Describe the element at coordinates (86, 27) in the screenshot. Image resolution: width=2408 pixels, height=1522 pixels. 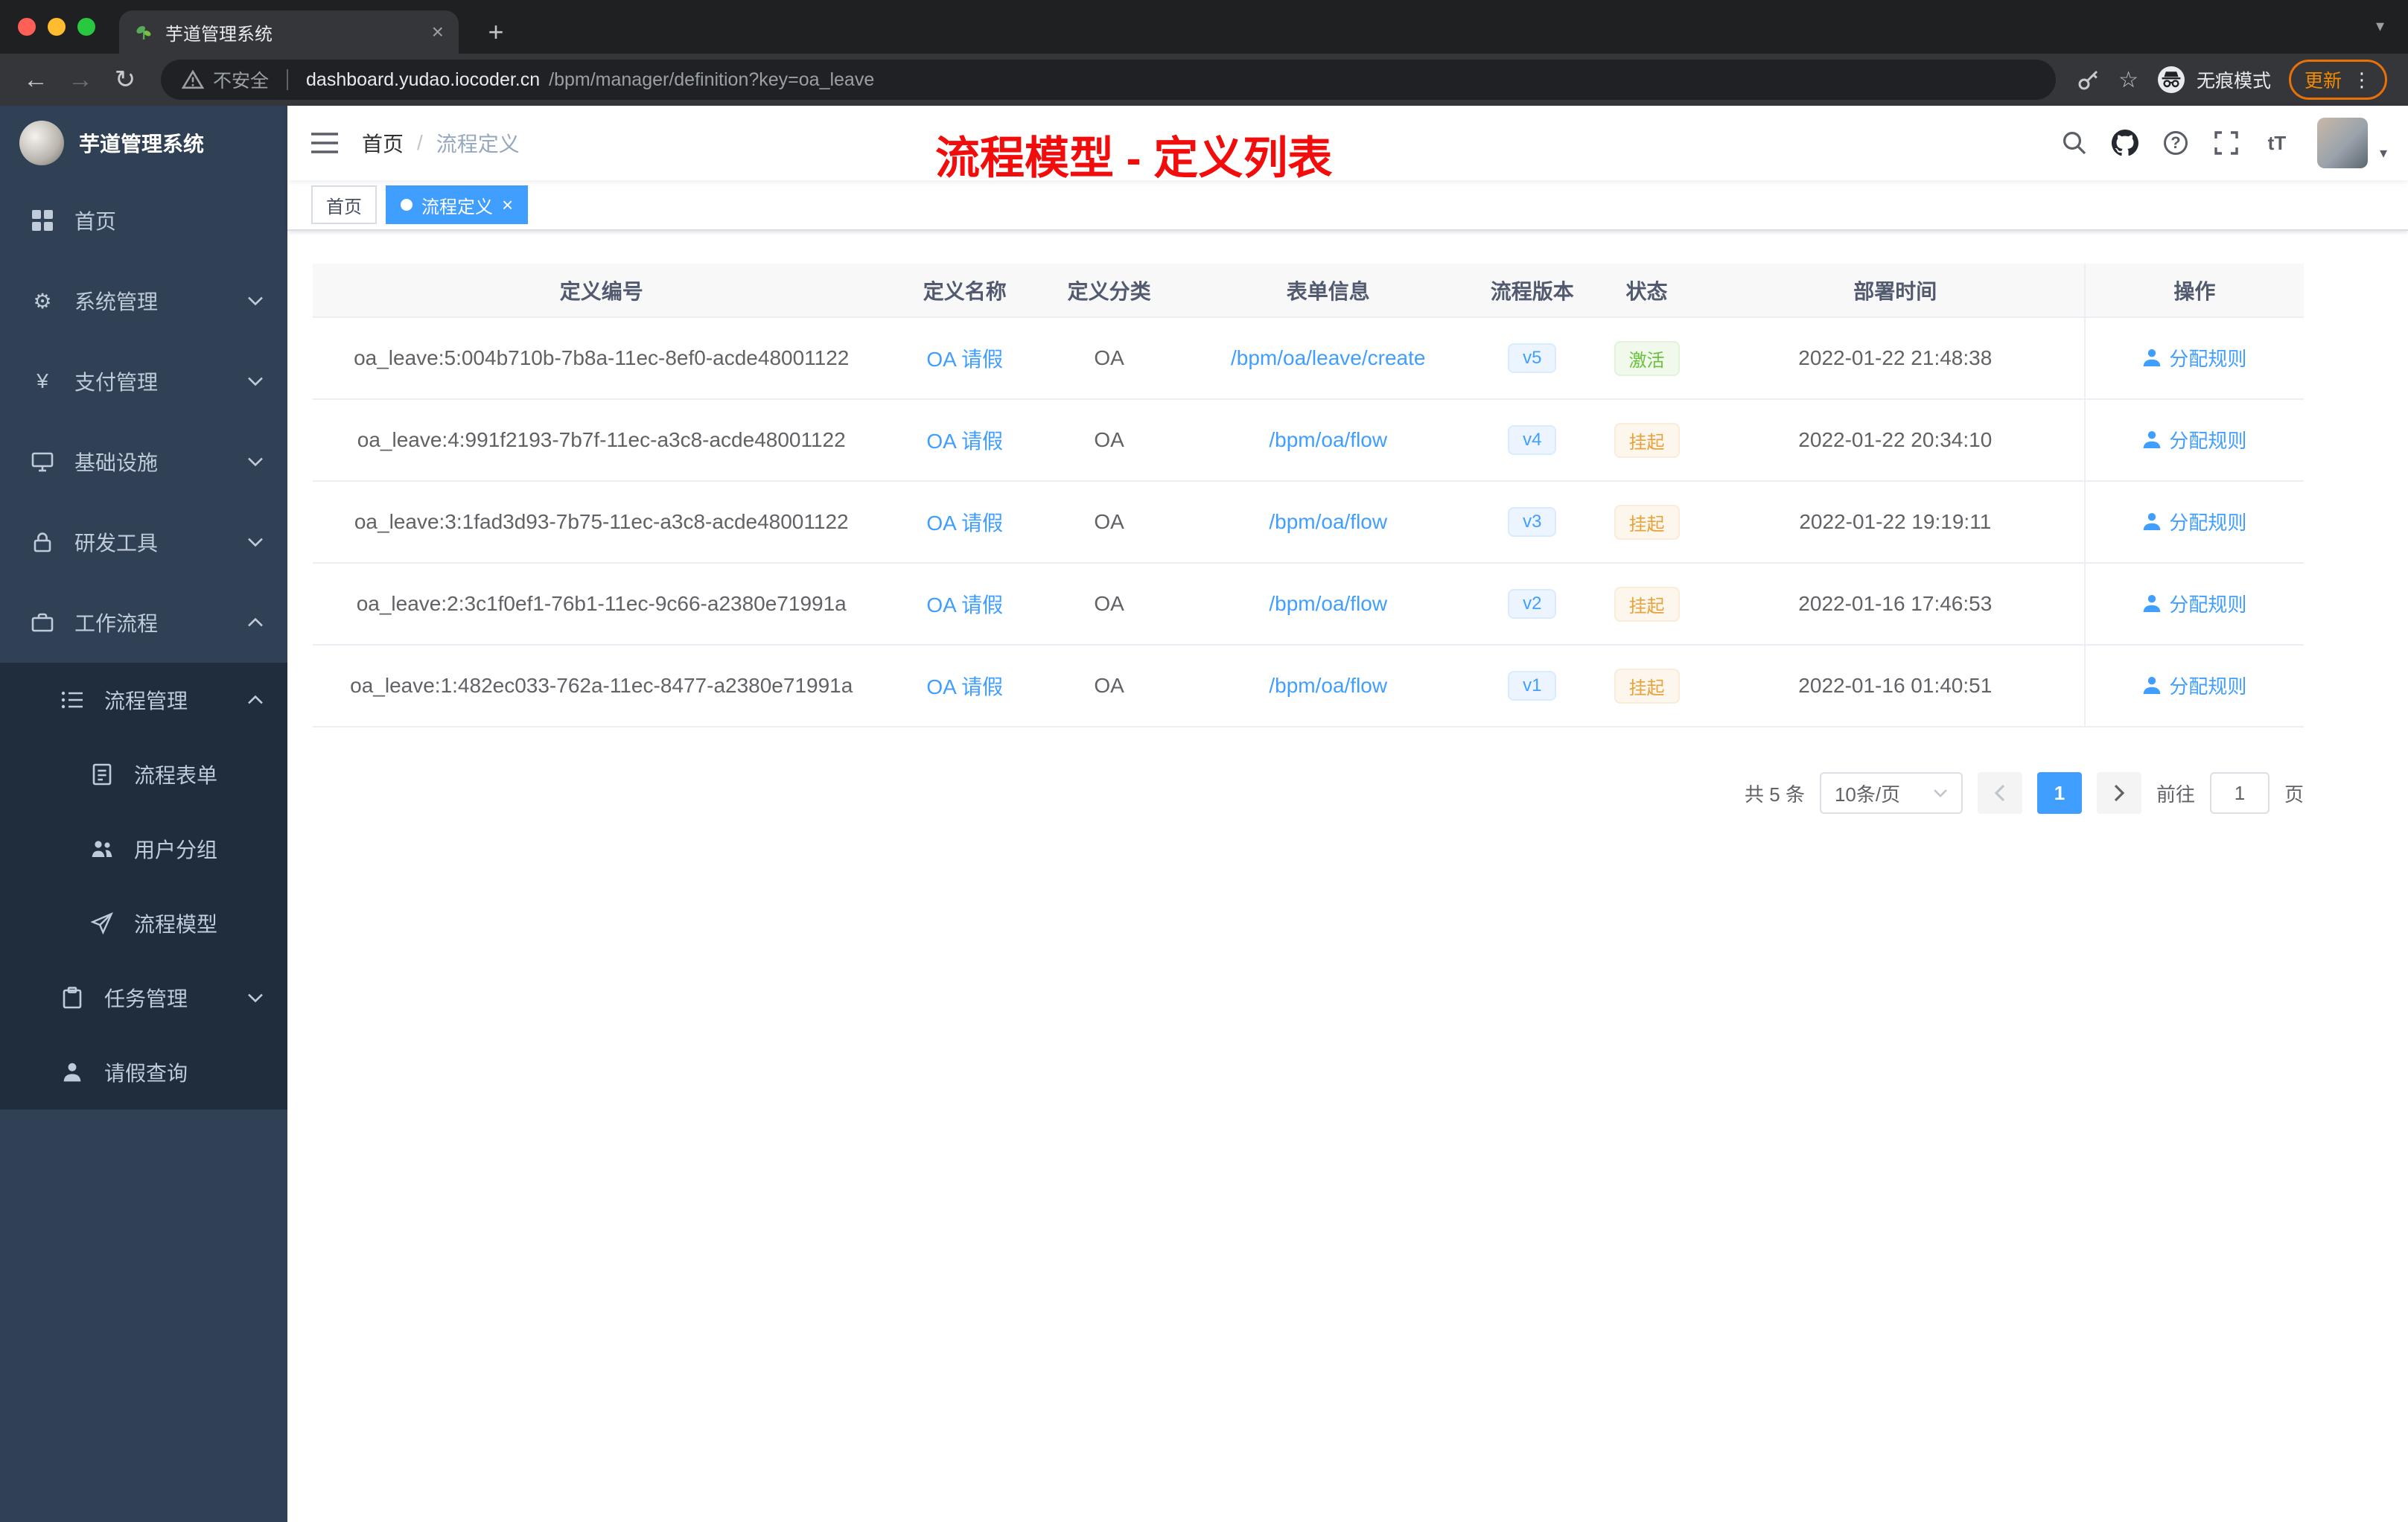
I see `zoom-window-button` at that location.